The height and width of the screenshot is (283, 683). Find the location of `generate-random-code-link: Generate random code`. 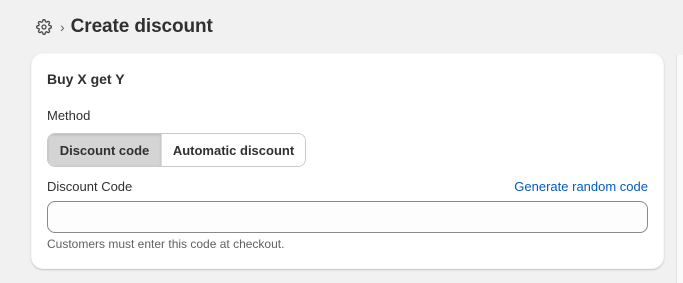

generate-random-code-link: Generate random code is located at coordinates (581, 186).